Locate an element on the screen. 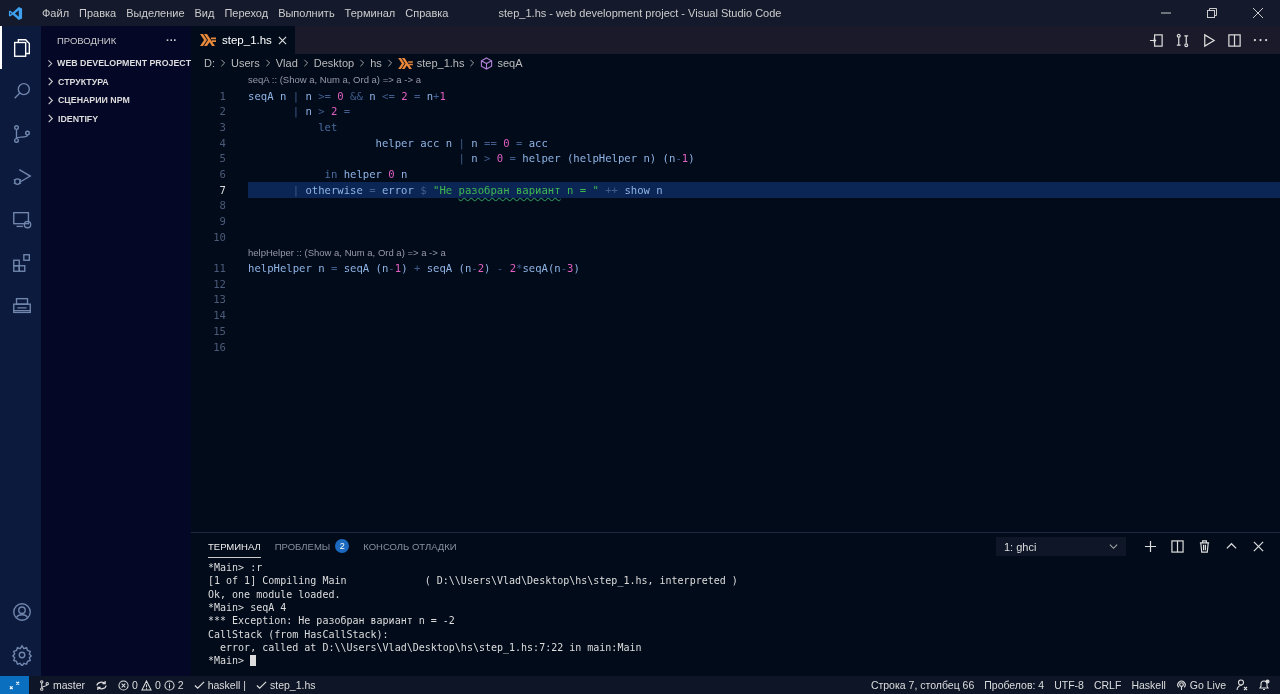 The width and height of the screenshot is (1280, 694). remote-button is located at coordinates (14, 685).